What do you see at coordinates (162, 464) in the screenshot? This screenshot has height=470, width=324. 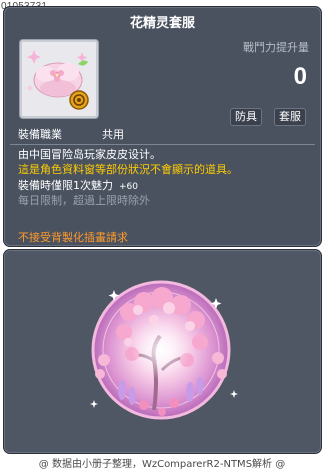 I see `footer-credit: @ 数据由小册子整理，WzComparerR2-NTMS解析 @` at bounding box center [162, 464].